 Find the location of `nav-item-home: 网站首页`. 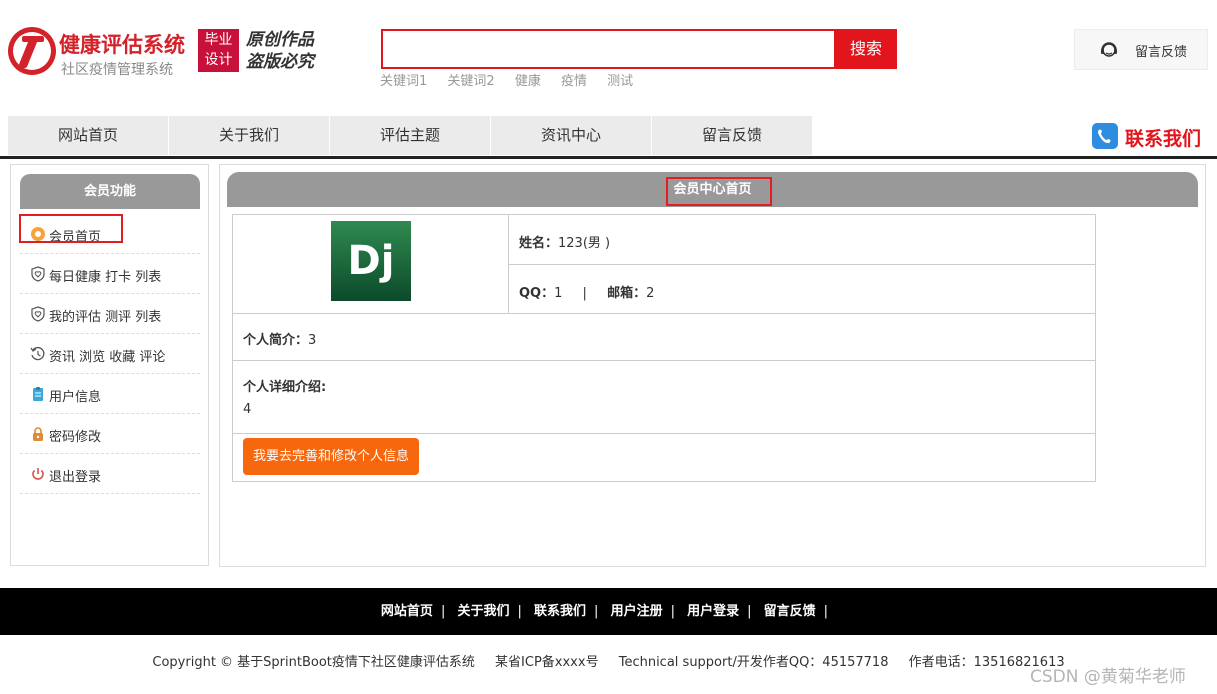

nav-item-home: 网站首页 is located at coordinates (88, 135).